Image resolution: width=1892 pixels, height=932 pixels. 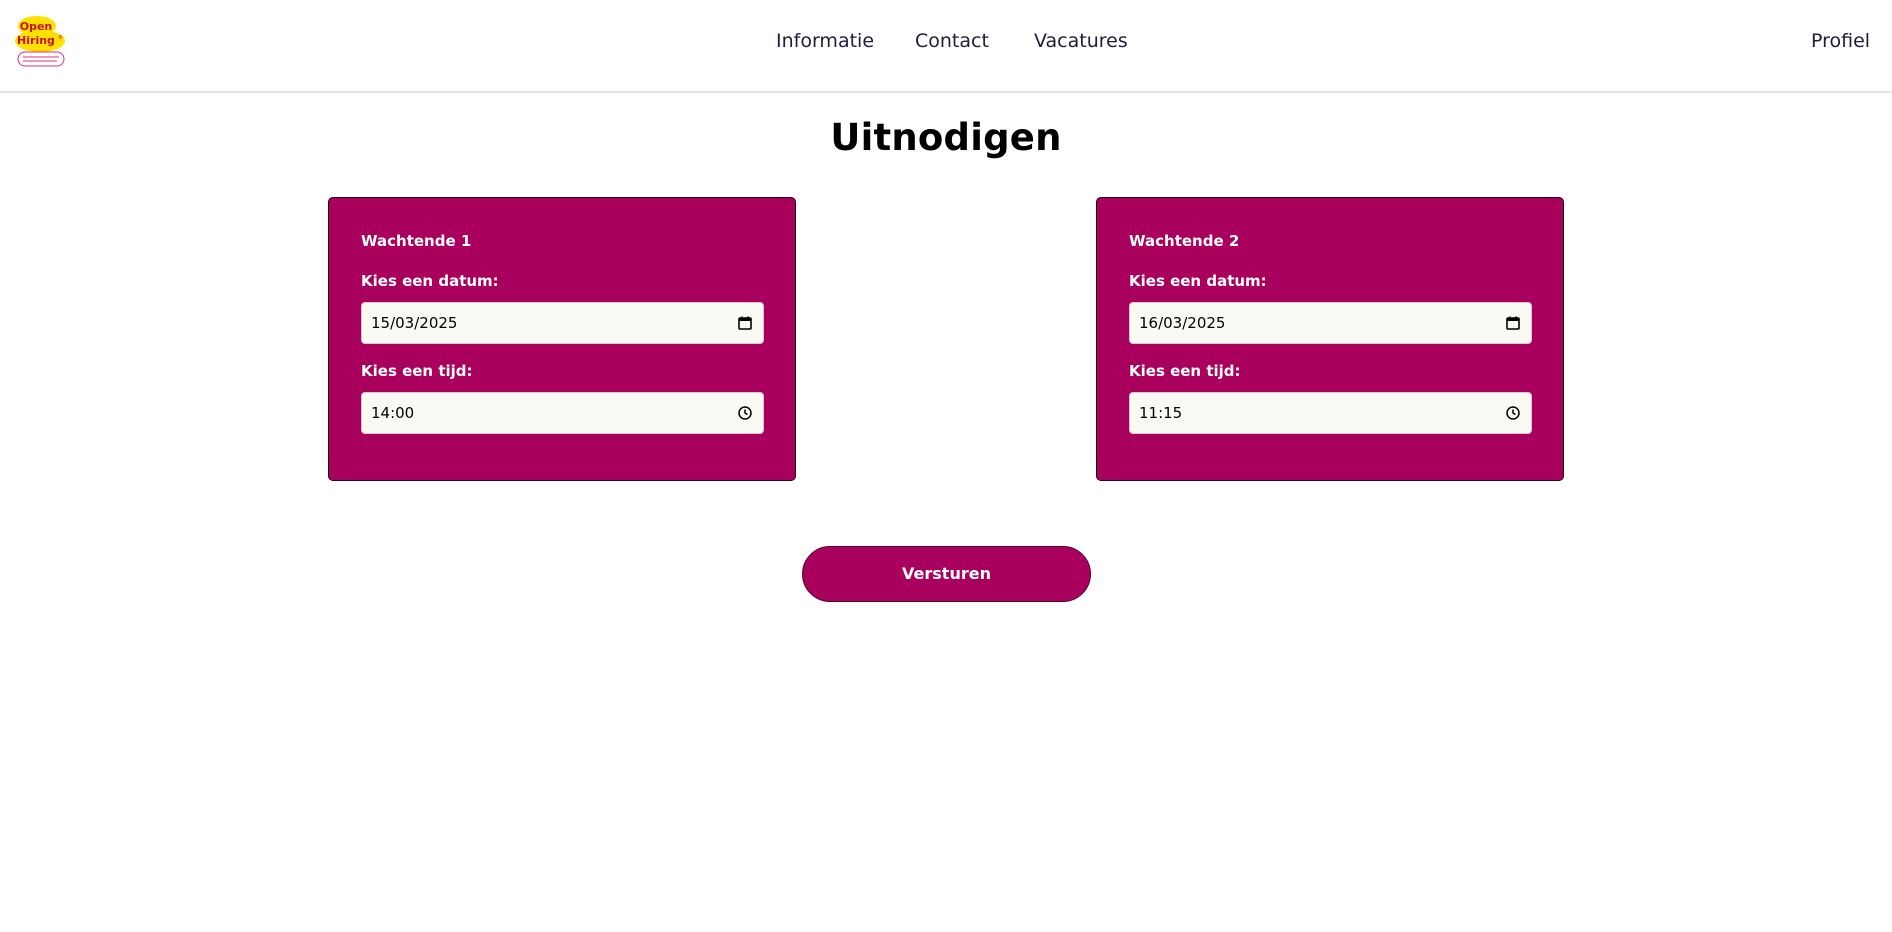 I want to click on date-value: 15/03/2025, so click(x=414, y=323).